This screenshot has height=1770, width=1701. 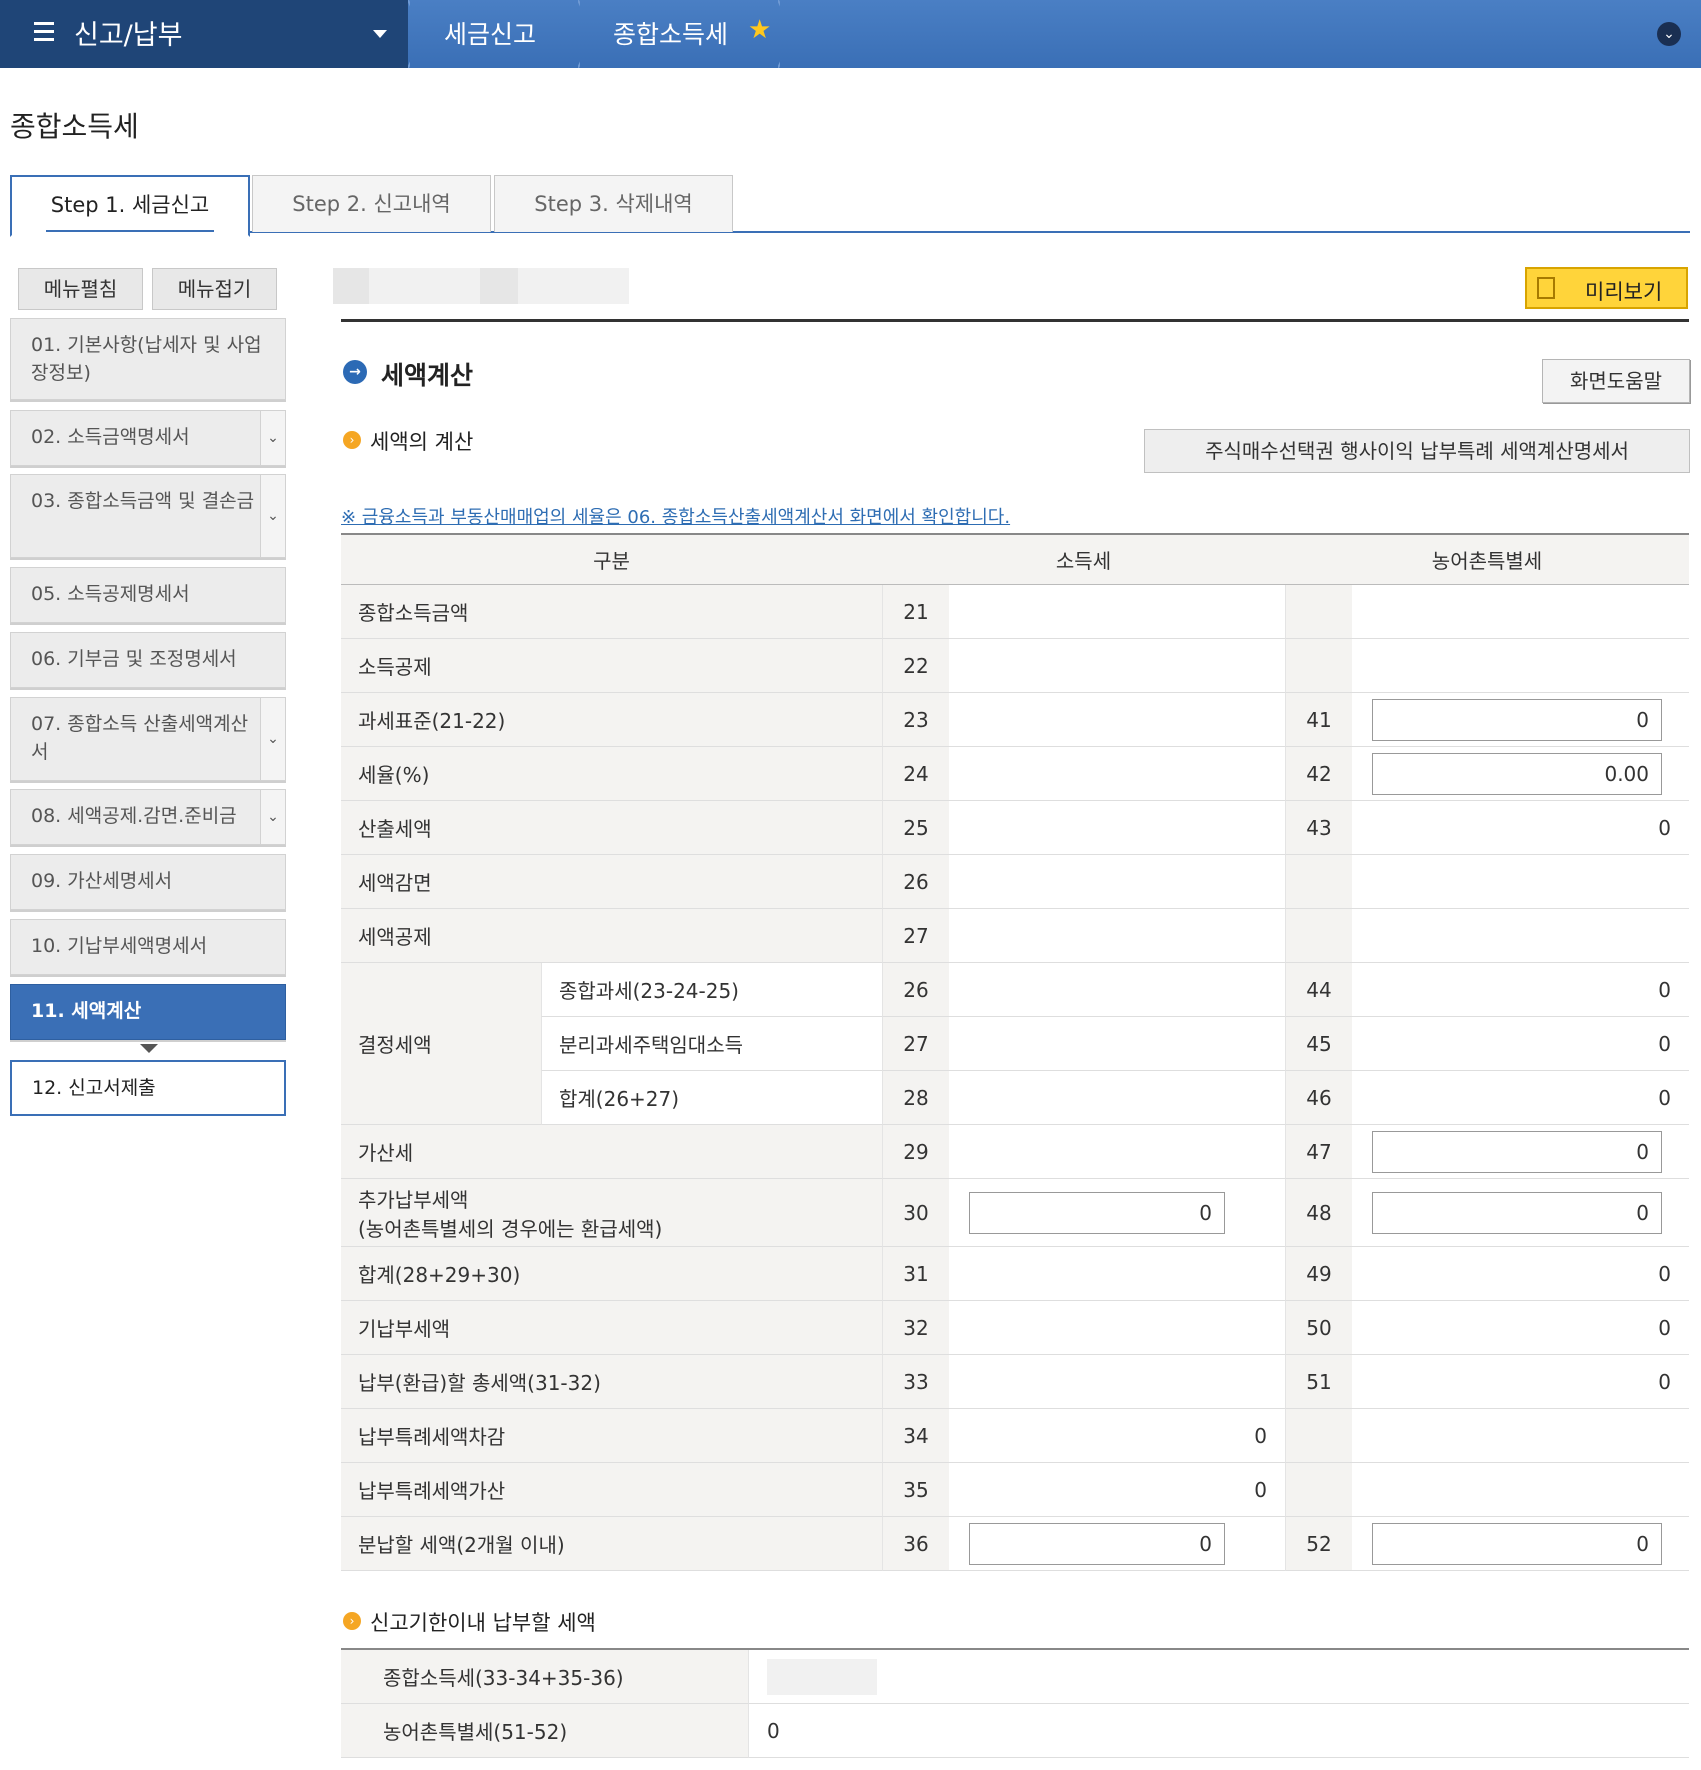 I want to click on nav-item-08: 08. 세액공제.감면.준비금 ⌄, so click(x=148, y=817).